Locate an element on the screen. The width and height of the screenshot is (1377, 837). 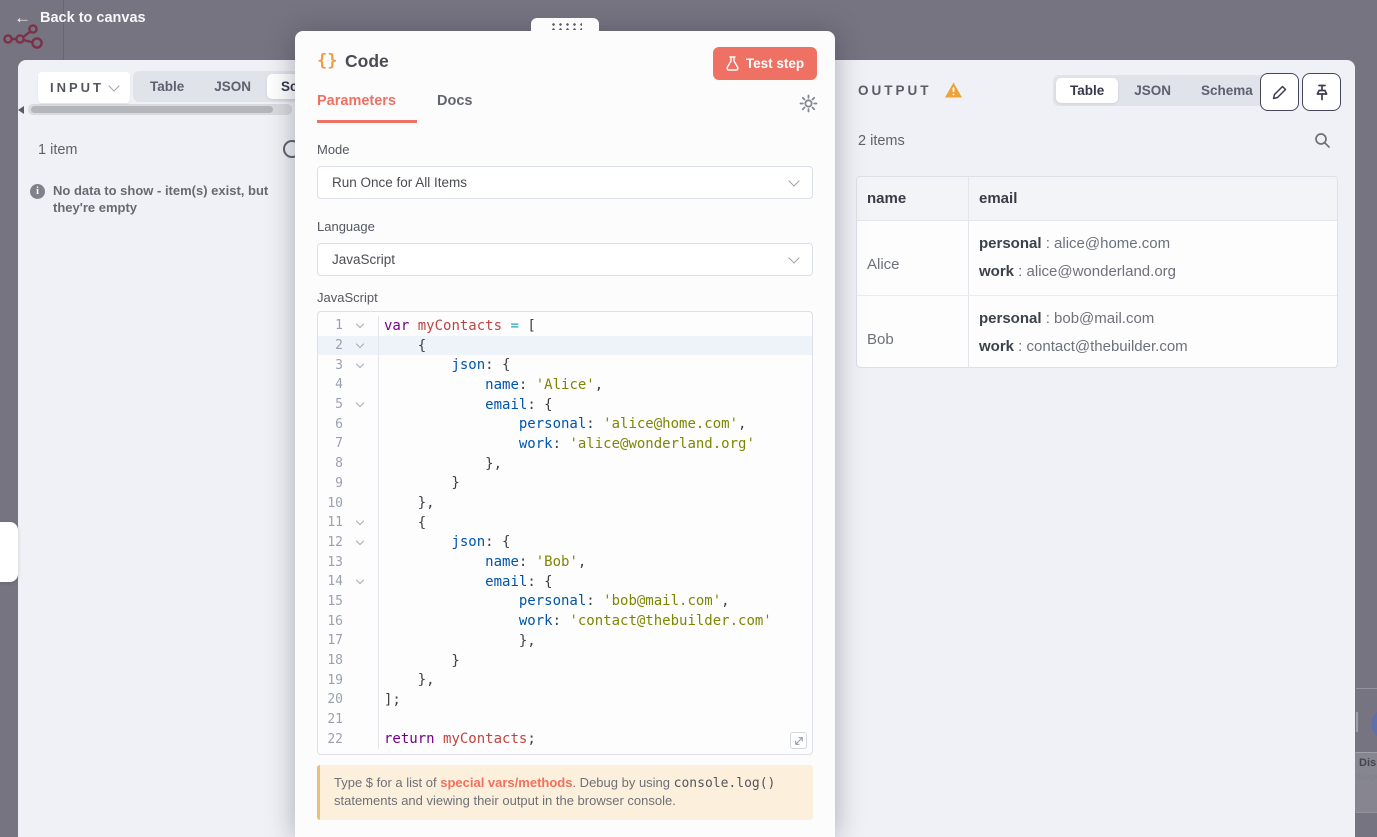
line-number: 6 is located at coordinates (339, 424).